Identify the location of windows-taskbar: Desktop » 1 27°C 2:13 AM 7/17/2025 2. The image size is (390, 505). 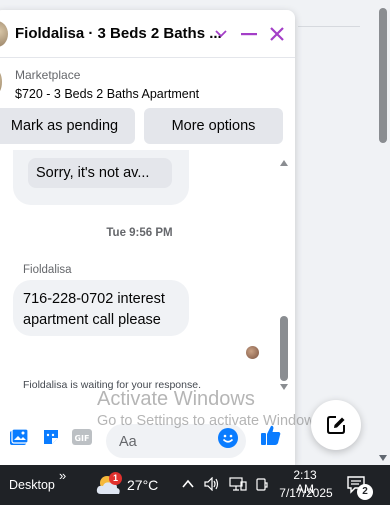
(195, 485).